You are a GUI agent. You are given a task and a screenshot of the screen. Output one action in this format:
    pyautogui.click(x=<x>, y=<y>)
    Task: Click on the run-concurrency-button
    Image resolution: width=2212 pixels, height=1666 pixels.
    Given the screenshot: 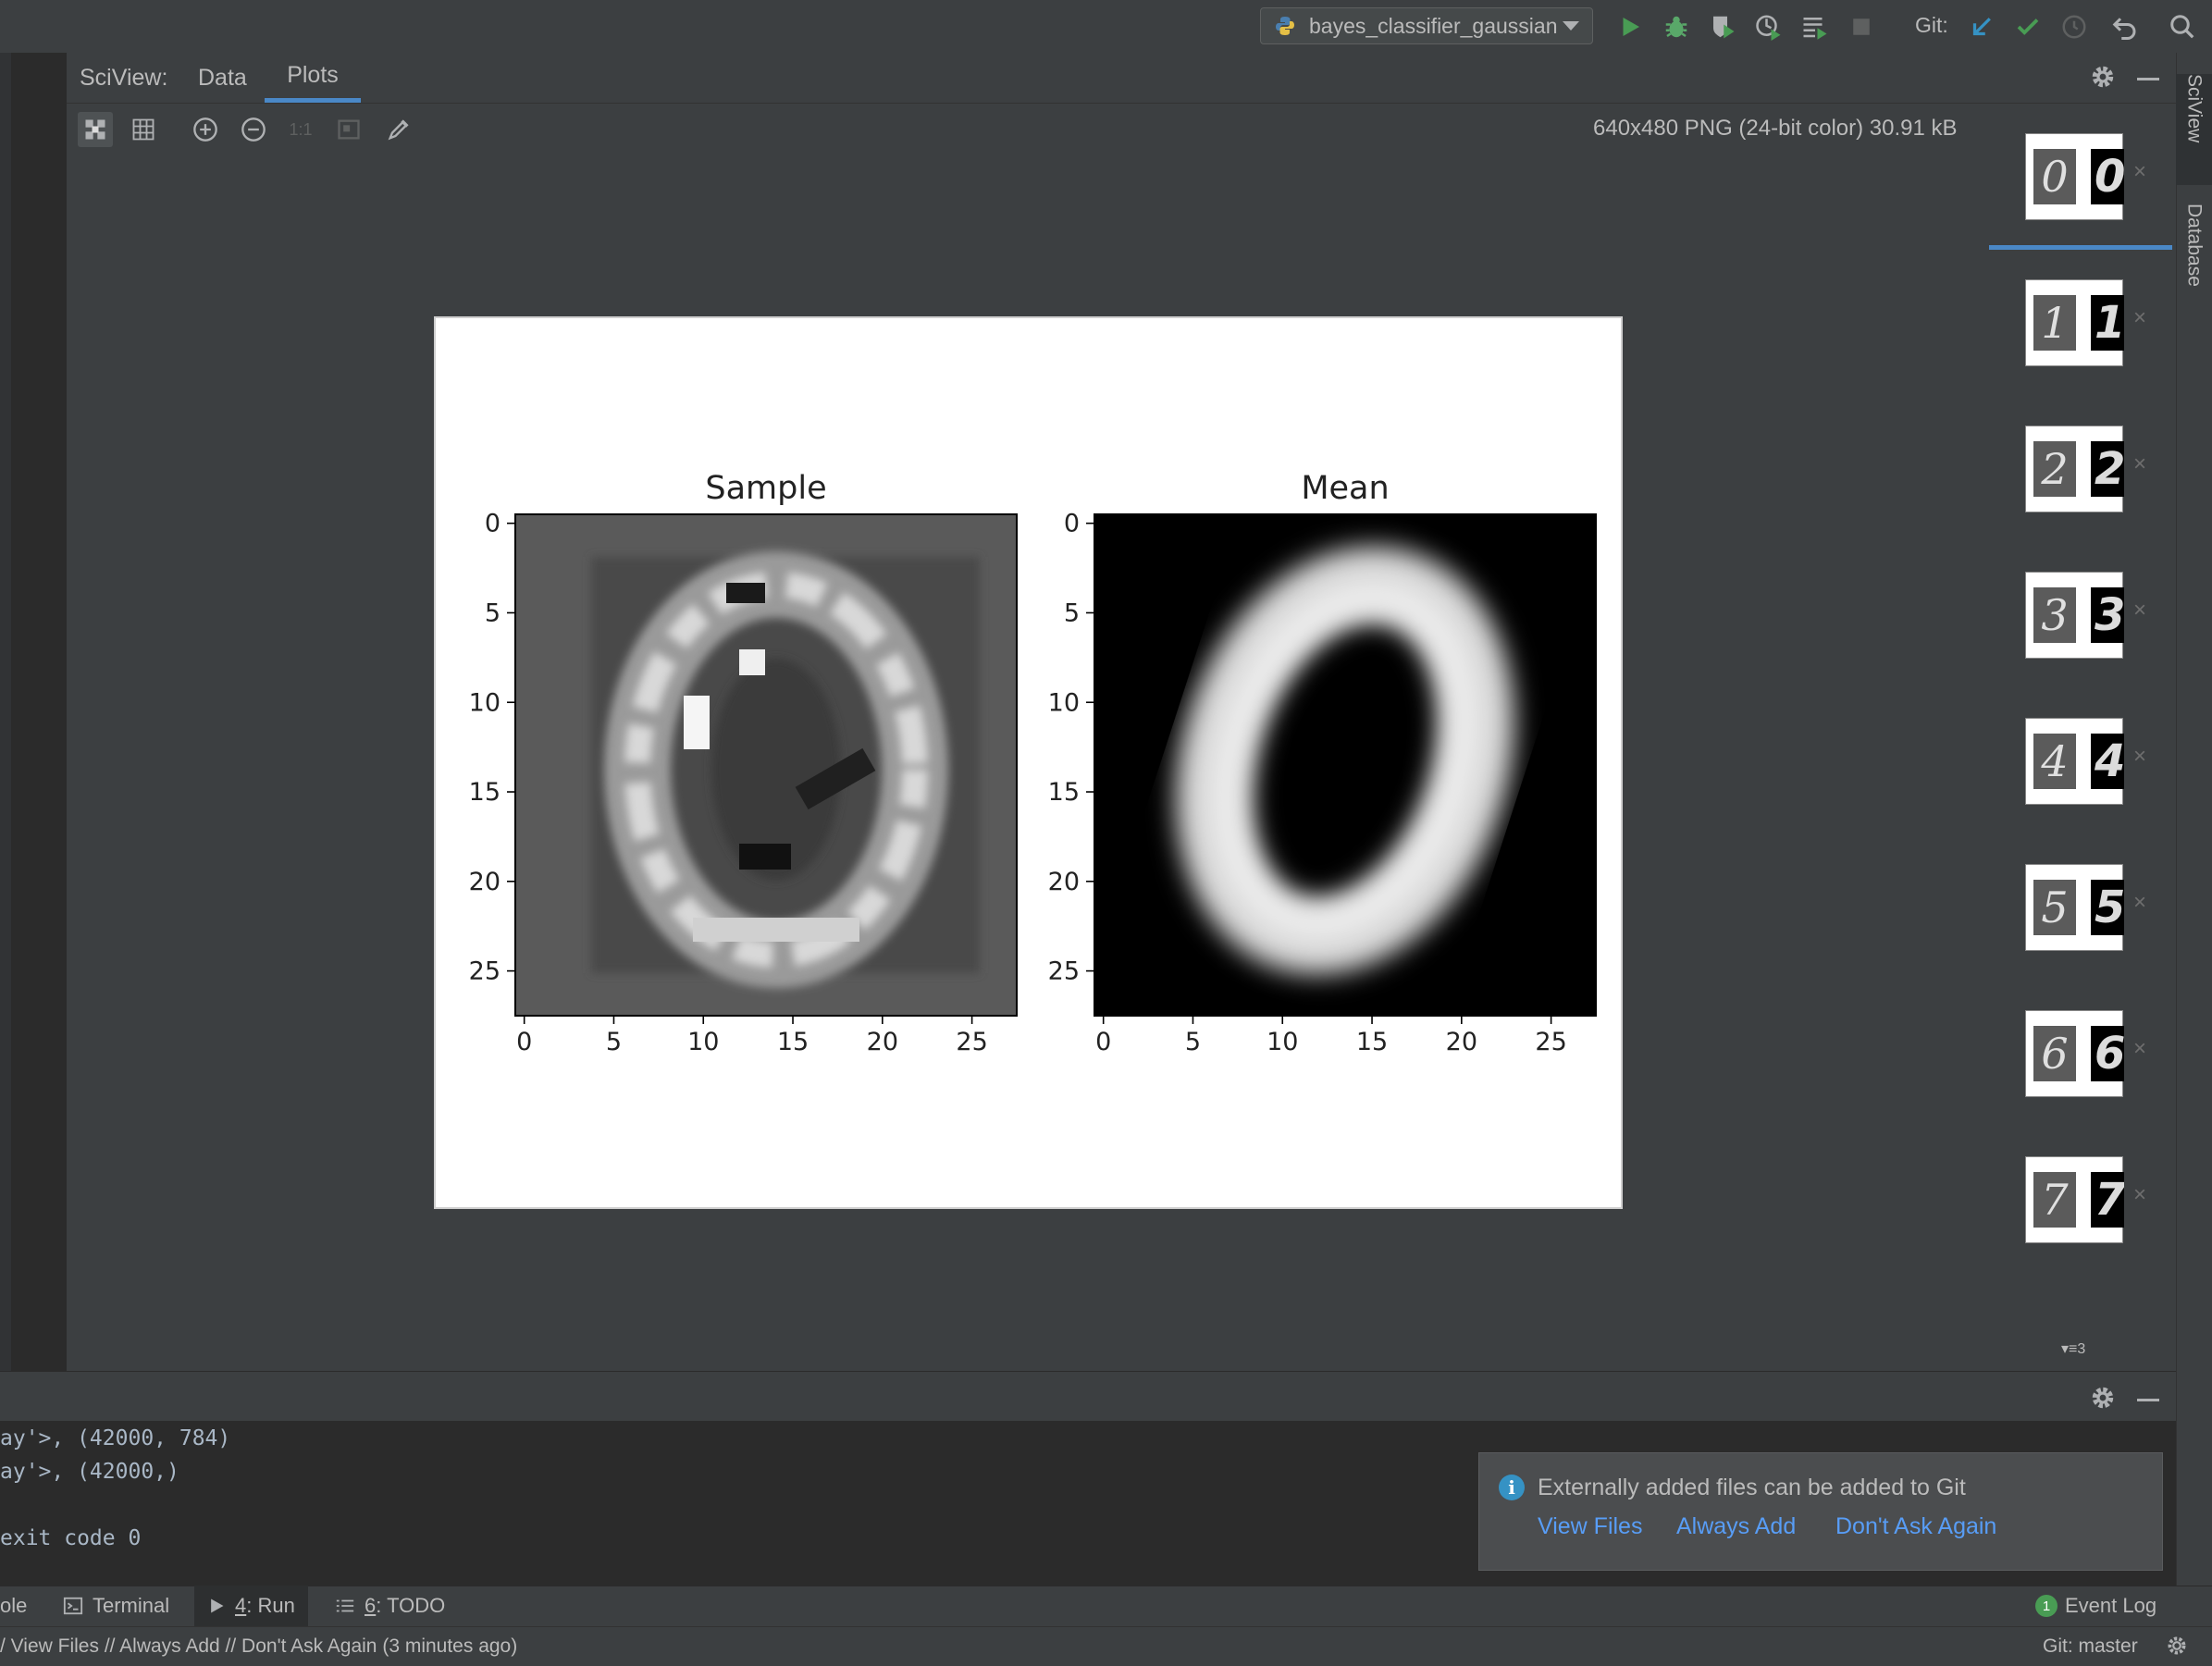 What is the action you would take?
    pyautogui.click(x=1815, y=27)
    